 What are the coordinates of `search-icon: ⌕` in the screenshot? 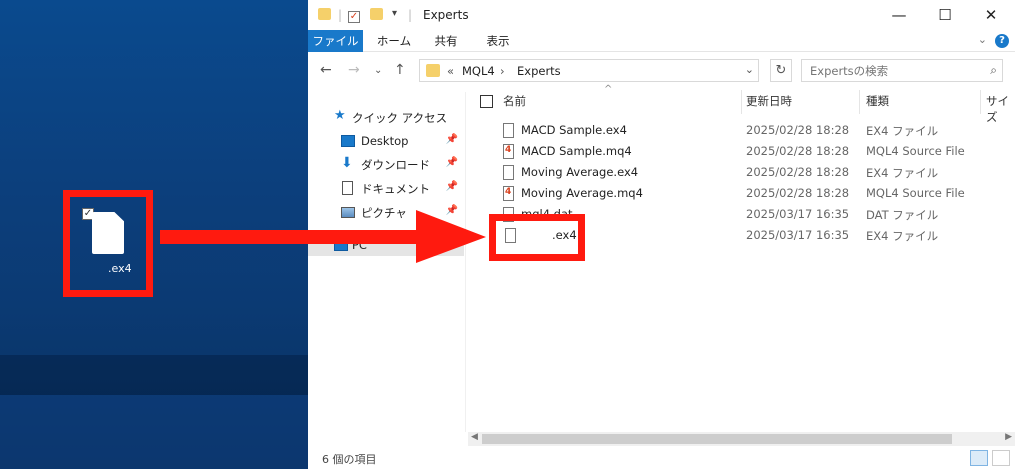 It's located at (993, 70).